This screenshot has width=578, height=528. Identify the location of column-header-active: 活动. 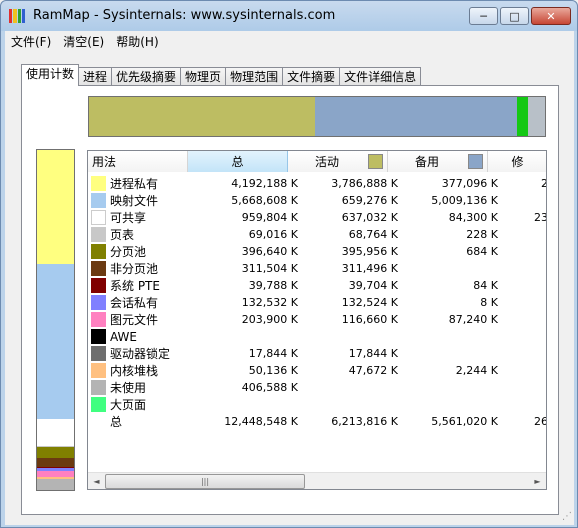
(338, 161).